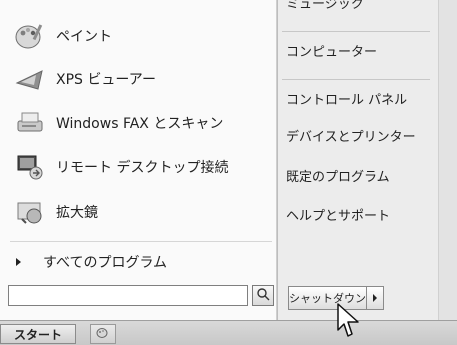  Describe the element at coordinates (139, 36) in the screenshot. I see `program-item-paint: ペイント` at that location.